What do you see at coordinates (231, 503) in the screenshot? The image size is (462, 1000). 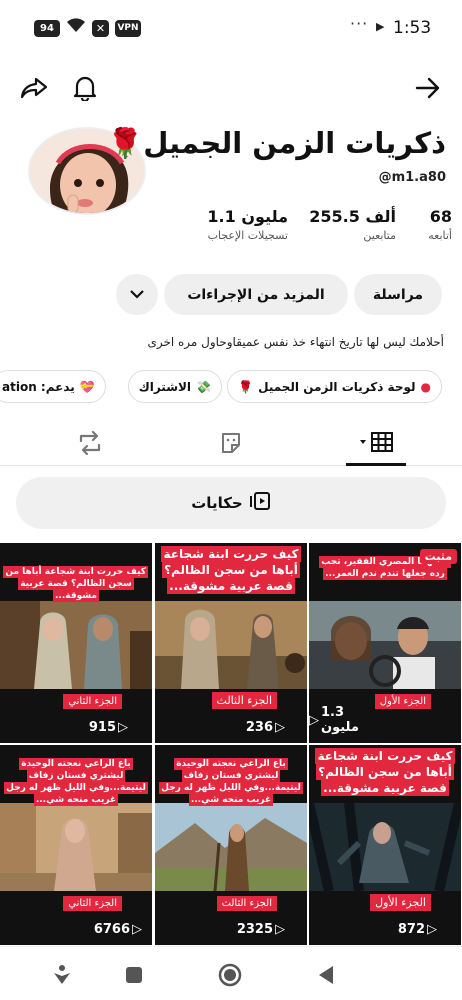 I see `stories-button: حكايات` at bounding box center [231, 503].